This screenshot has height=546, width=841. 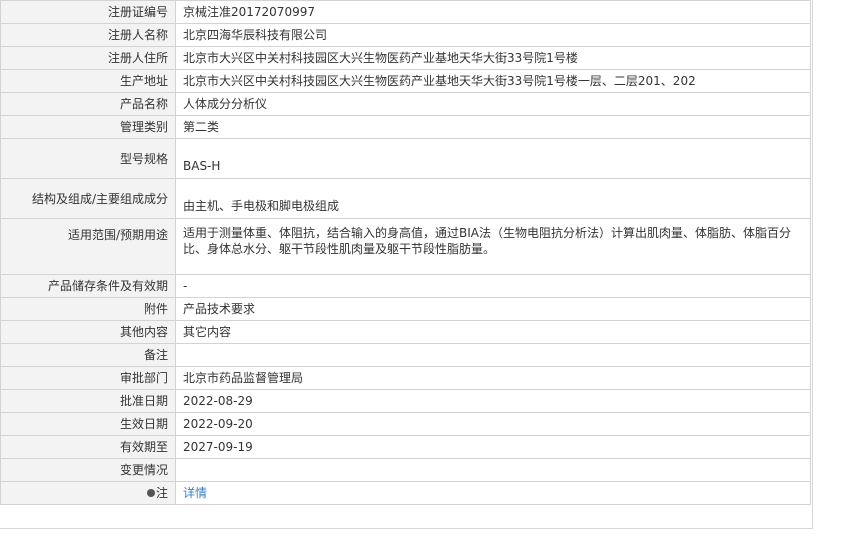 I want to click on table-row: 注册人名称 北京四海华辰科技有限公司, so click(x=405, y=35).